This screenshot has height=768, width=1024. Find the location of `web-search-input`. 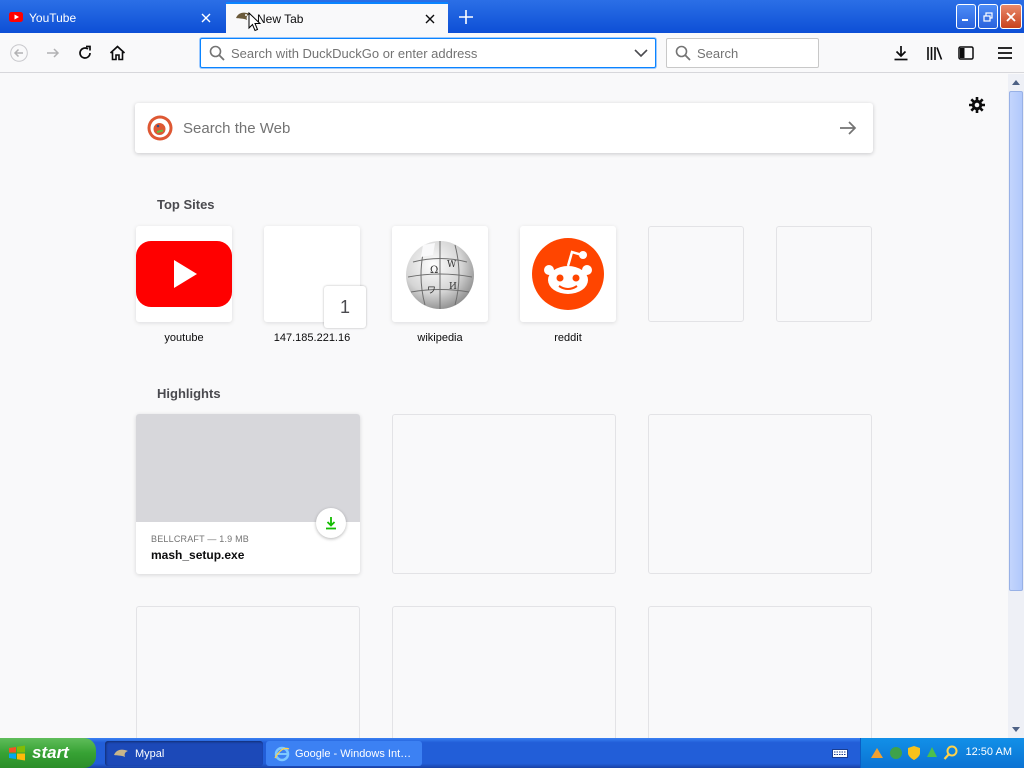

web-search-input is located at coordinates (511, 128).